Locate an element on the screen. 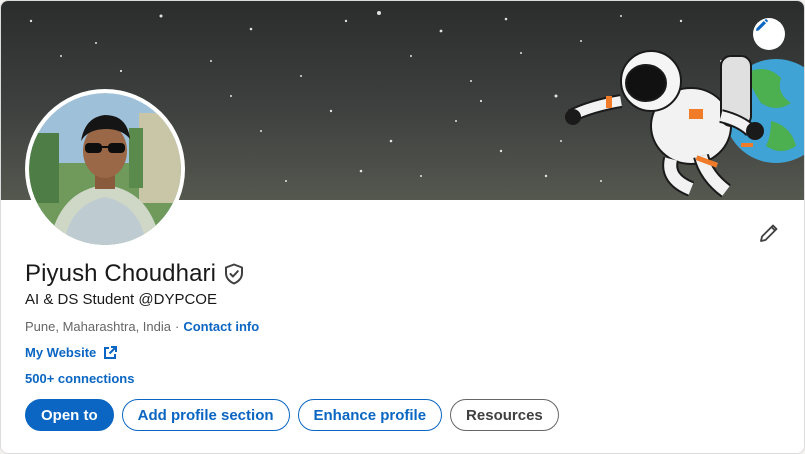  connections-label: 500+ connections is located at coordinates (79, 378).